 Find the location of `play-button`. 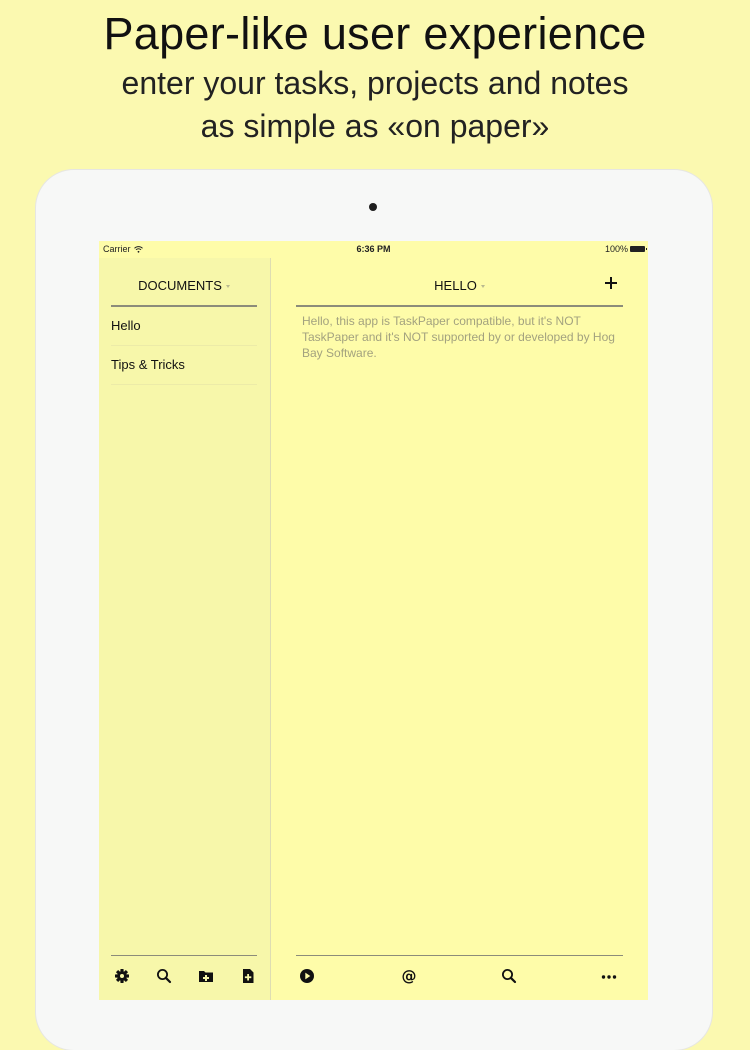

play-button is located at coordinates (307, 976).